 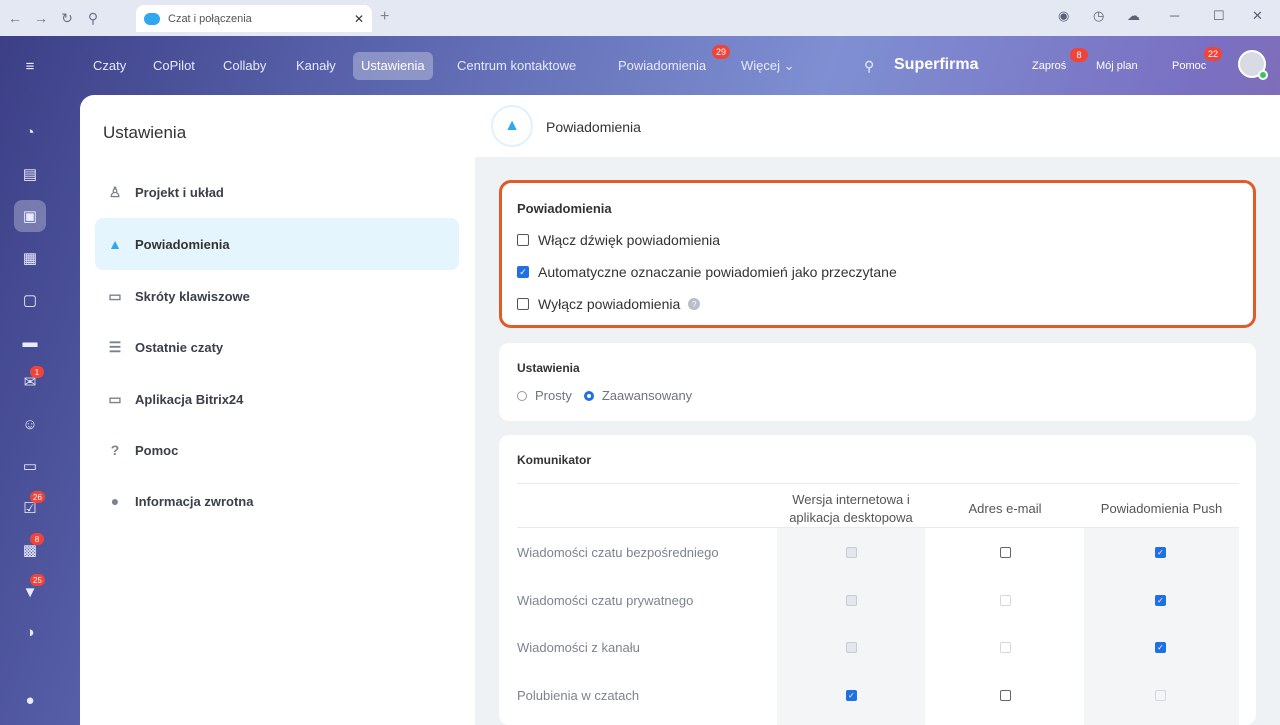 I want to click on settings-circle-icon: ●, so click(x=30, y=700).